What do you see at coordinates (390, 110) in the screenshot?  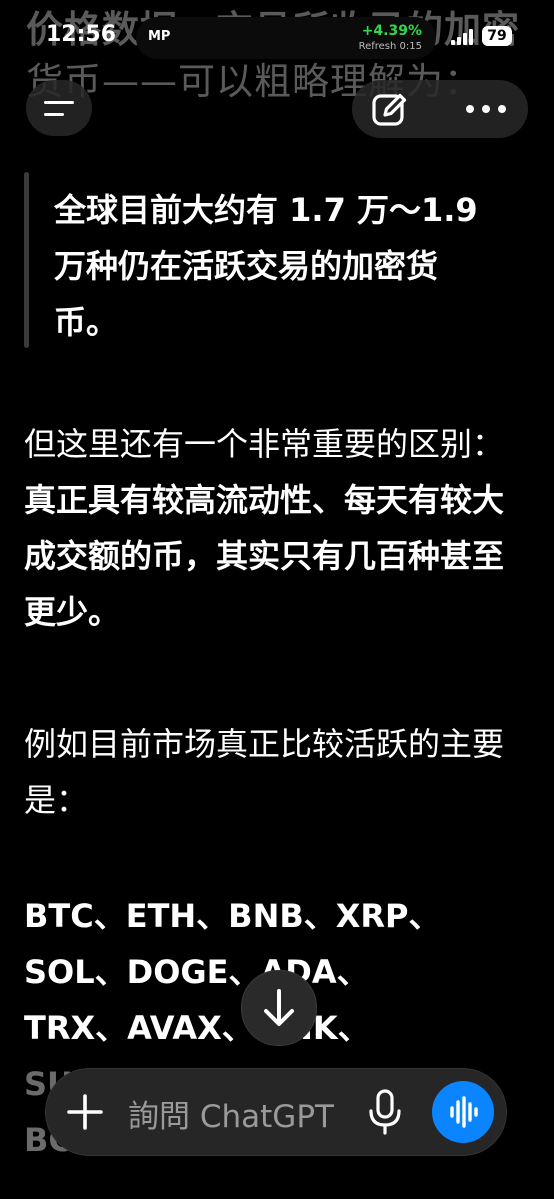 I see `edit-icon` at bounding box center [390, 110].